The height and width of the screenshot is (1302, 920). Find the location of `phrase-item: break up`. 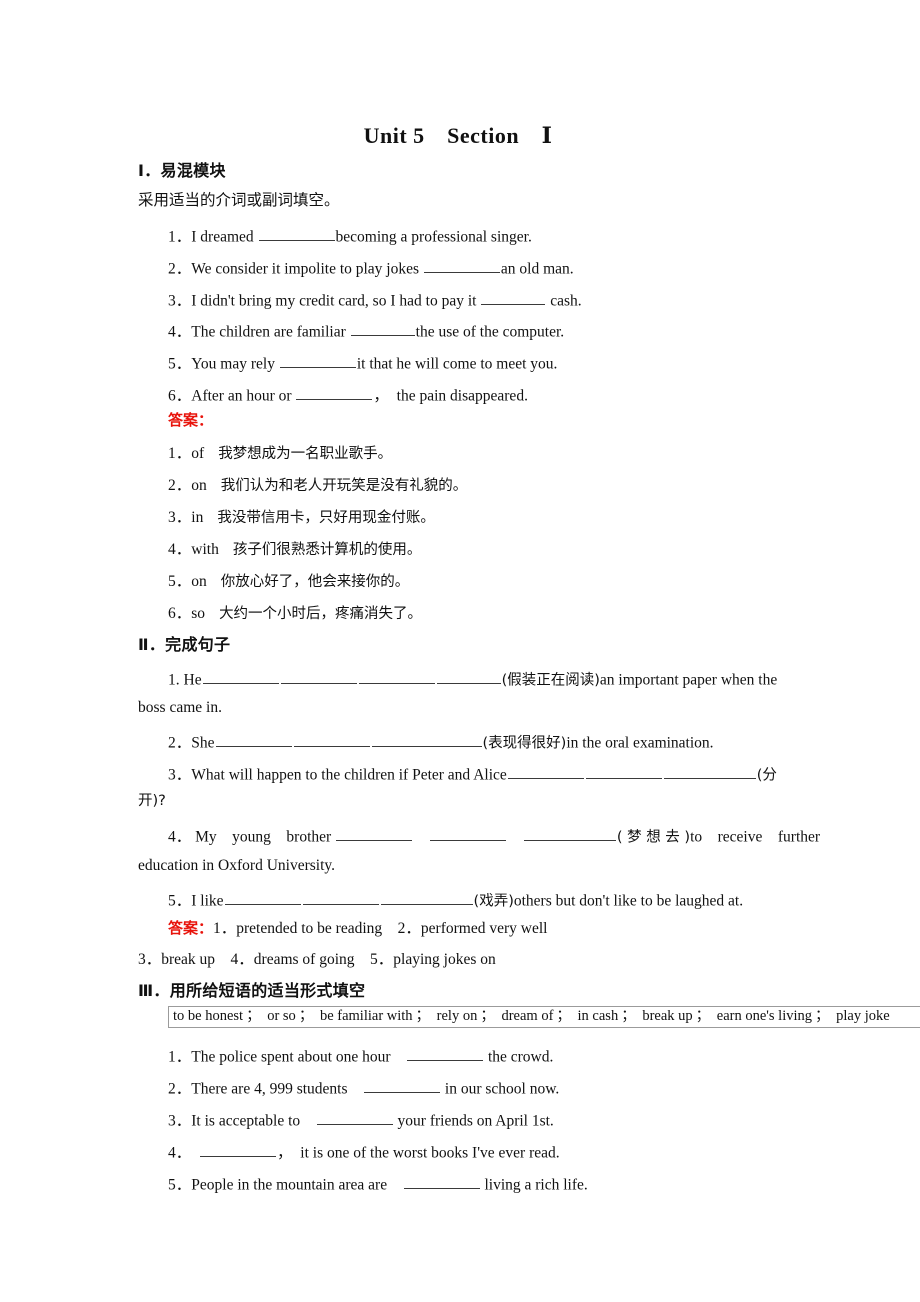

phrase-item: break up is located at coordinates (667, 1016).